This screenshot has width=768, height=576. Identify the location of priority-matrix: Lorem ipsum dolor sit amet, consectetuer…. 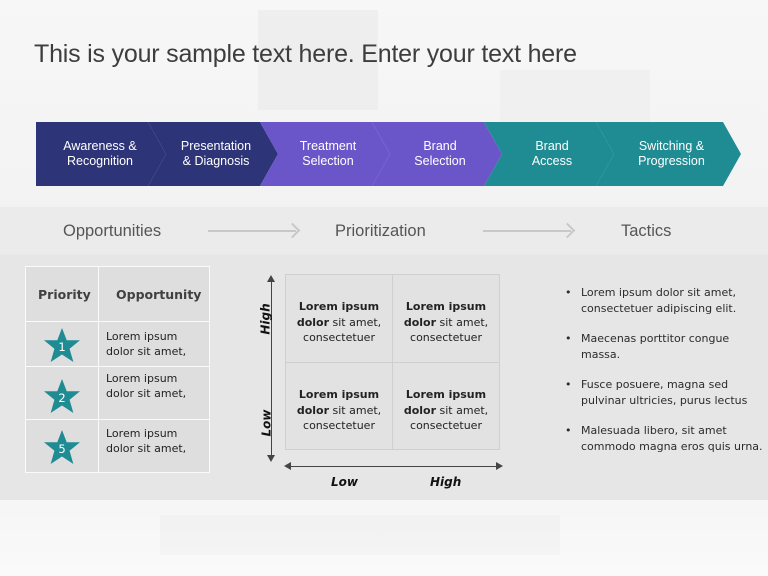
(392, 362).